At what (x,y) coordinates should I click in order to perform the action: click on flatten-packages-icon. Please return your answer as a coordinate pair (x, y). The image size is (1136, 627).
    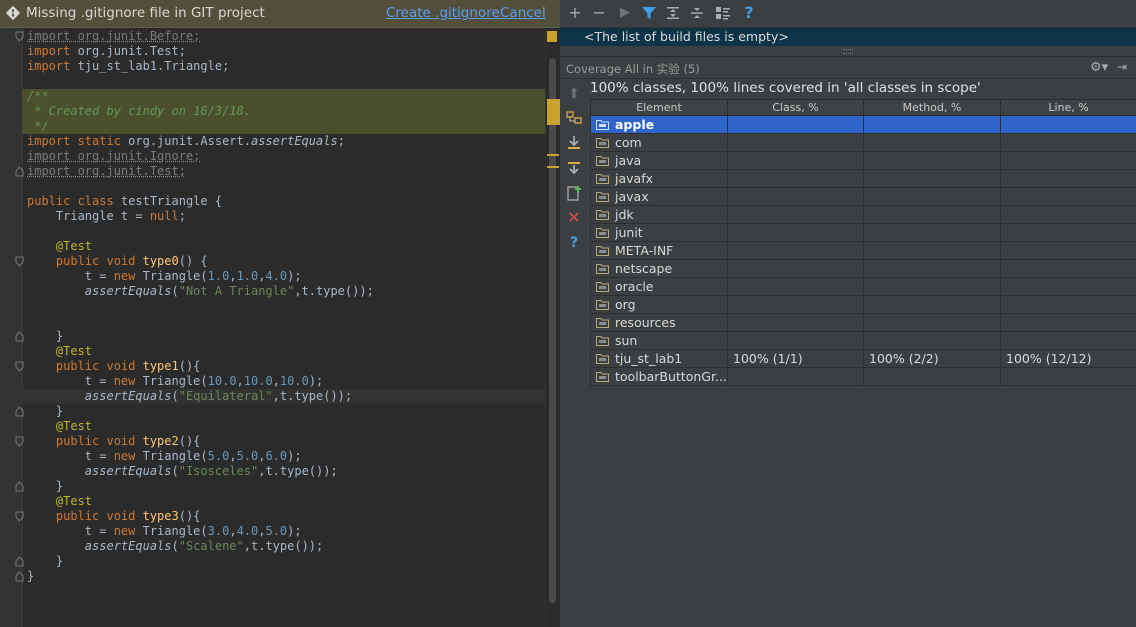
    Looking at the image, I should click on (574, 118).